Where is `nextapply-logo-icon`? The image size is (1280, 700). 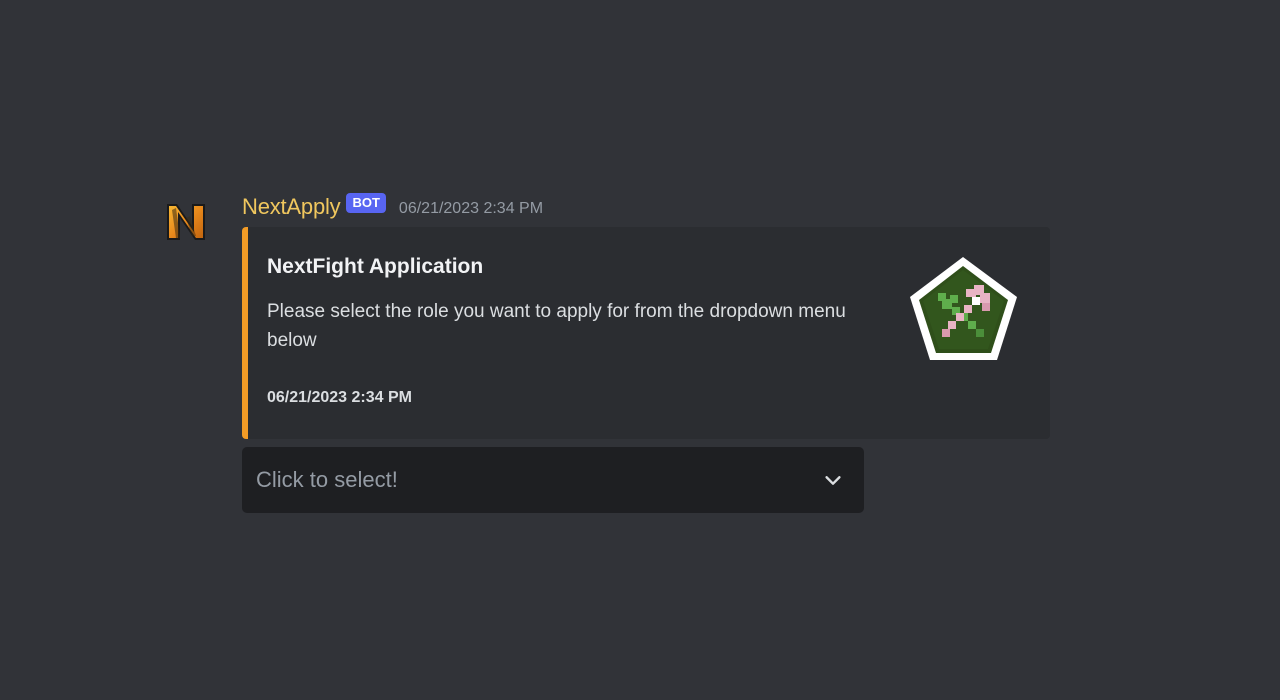 nextapply-logo-icon is located at coordinates (186, 222).